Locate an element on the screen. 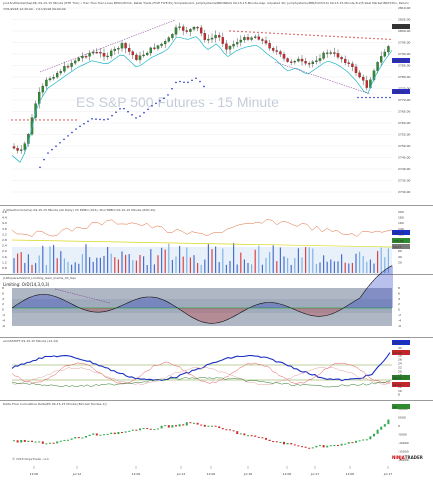 This screenshot has height=480, width=433. volume-tag: 161.24 is located at coordinates (398, 233).